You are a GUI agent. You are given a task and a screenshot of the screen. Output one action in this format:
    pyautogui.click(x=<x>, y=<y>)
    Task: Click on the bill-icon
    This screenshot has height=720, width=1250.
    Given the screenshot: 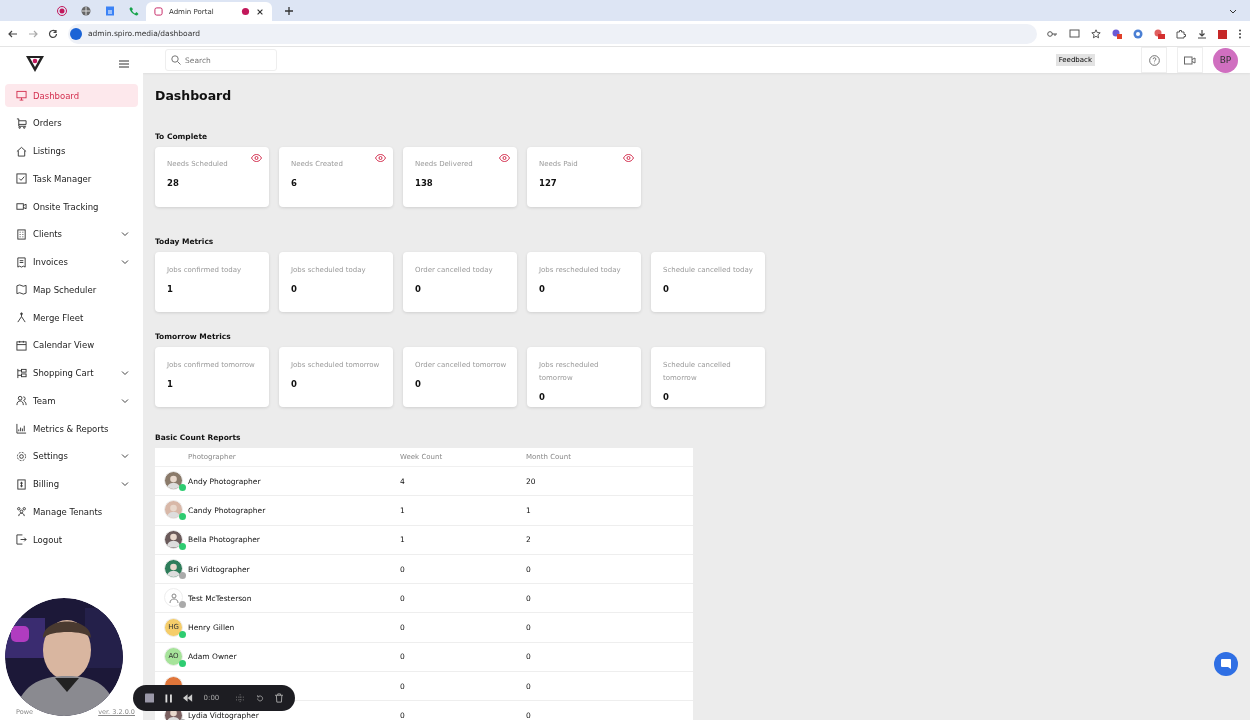 What is the action you would take?
    pyautogui.click(x=21, y=484)
    